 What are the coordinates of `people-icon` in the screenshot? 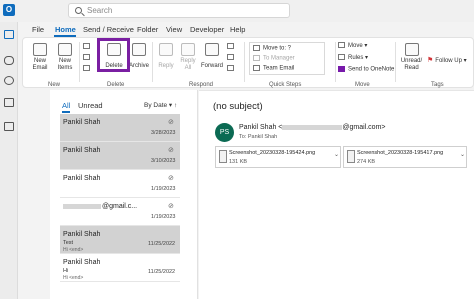 It's located at (9, 80).